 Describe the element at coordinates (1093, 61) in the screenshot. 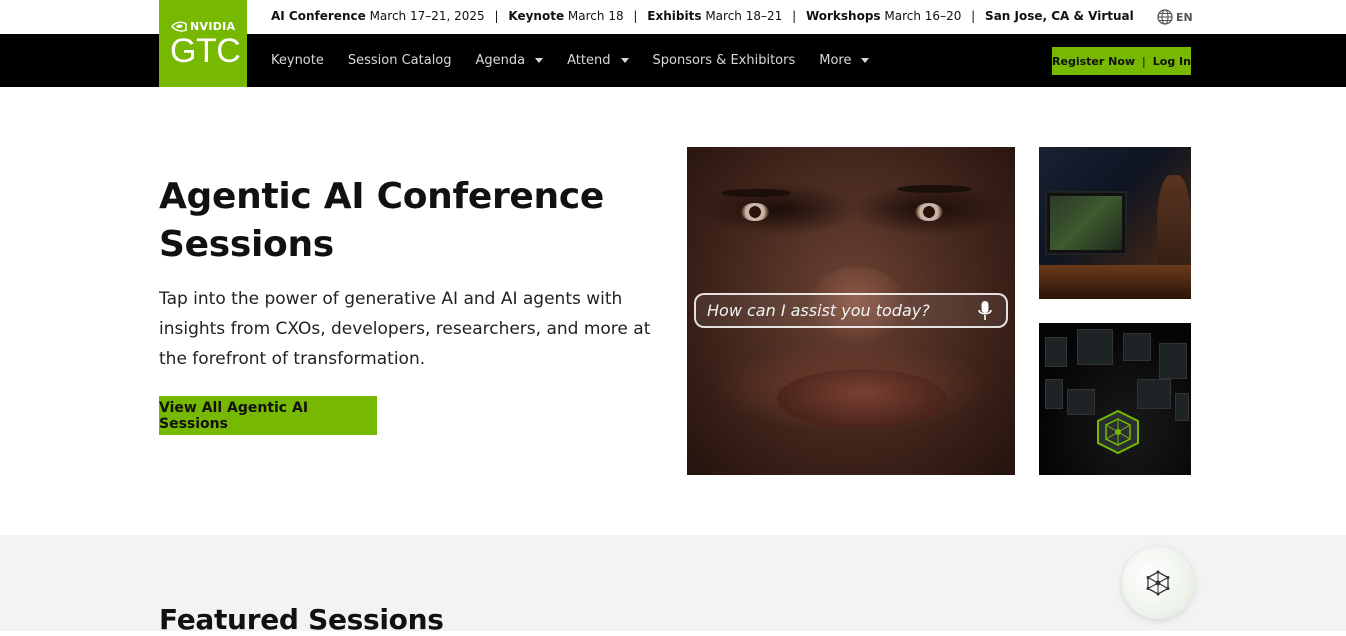

I see `register-now-button: Register Now` at that location.